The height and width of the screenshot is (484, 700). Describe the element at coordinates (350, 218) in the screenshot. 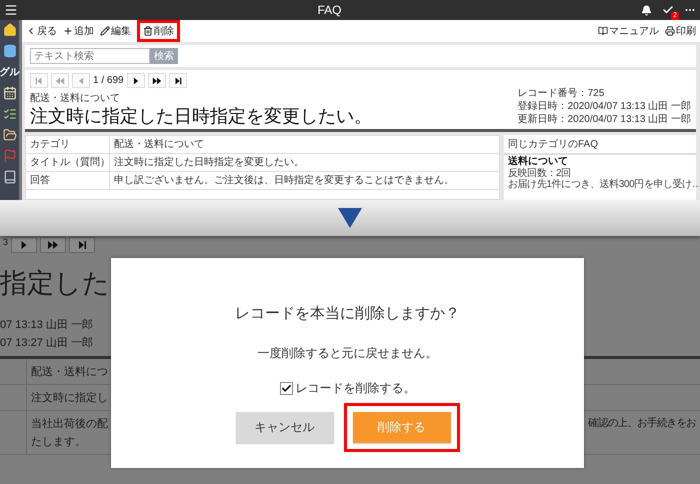

I see `down-arrow-icon` at that location.